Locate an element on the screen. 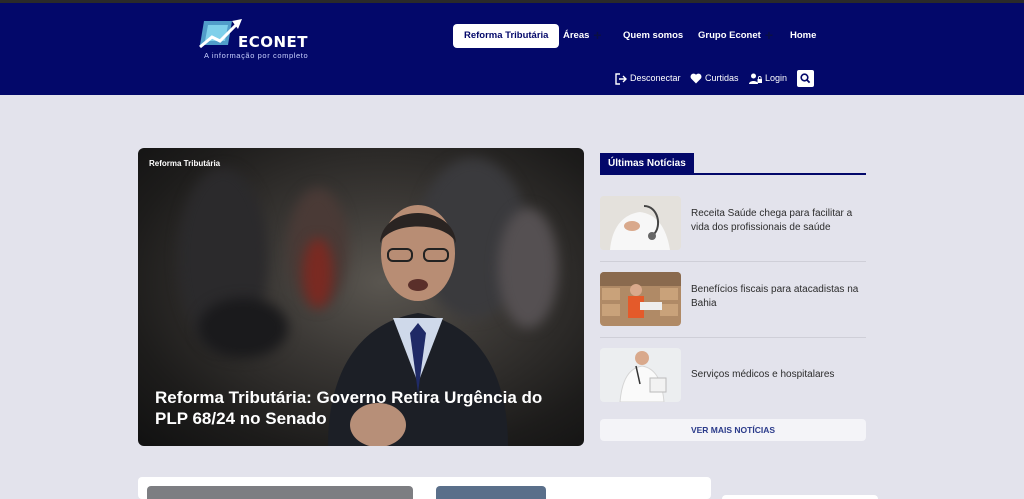  featured-category: Reforma Tributária is located at coordinates (184, 163).